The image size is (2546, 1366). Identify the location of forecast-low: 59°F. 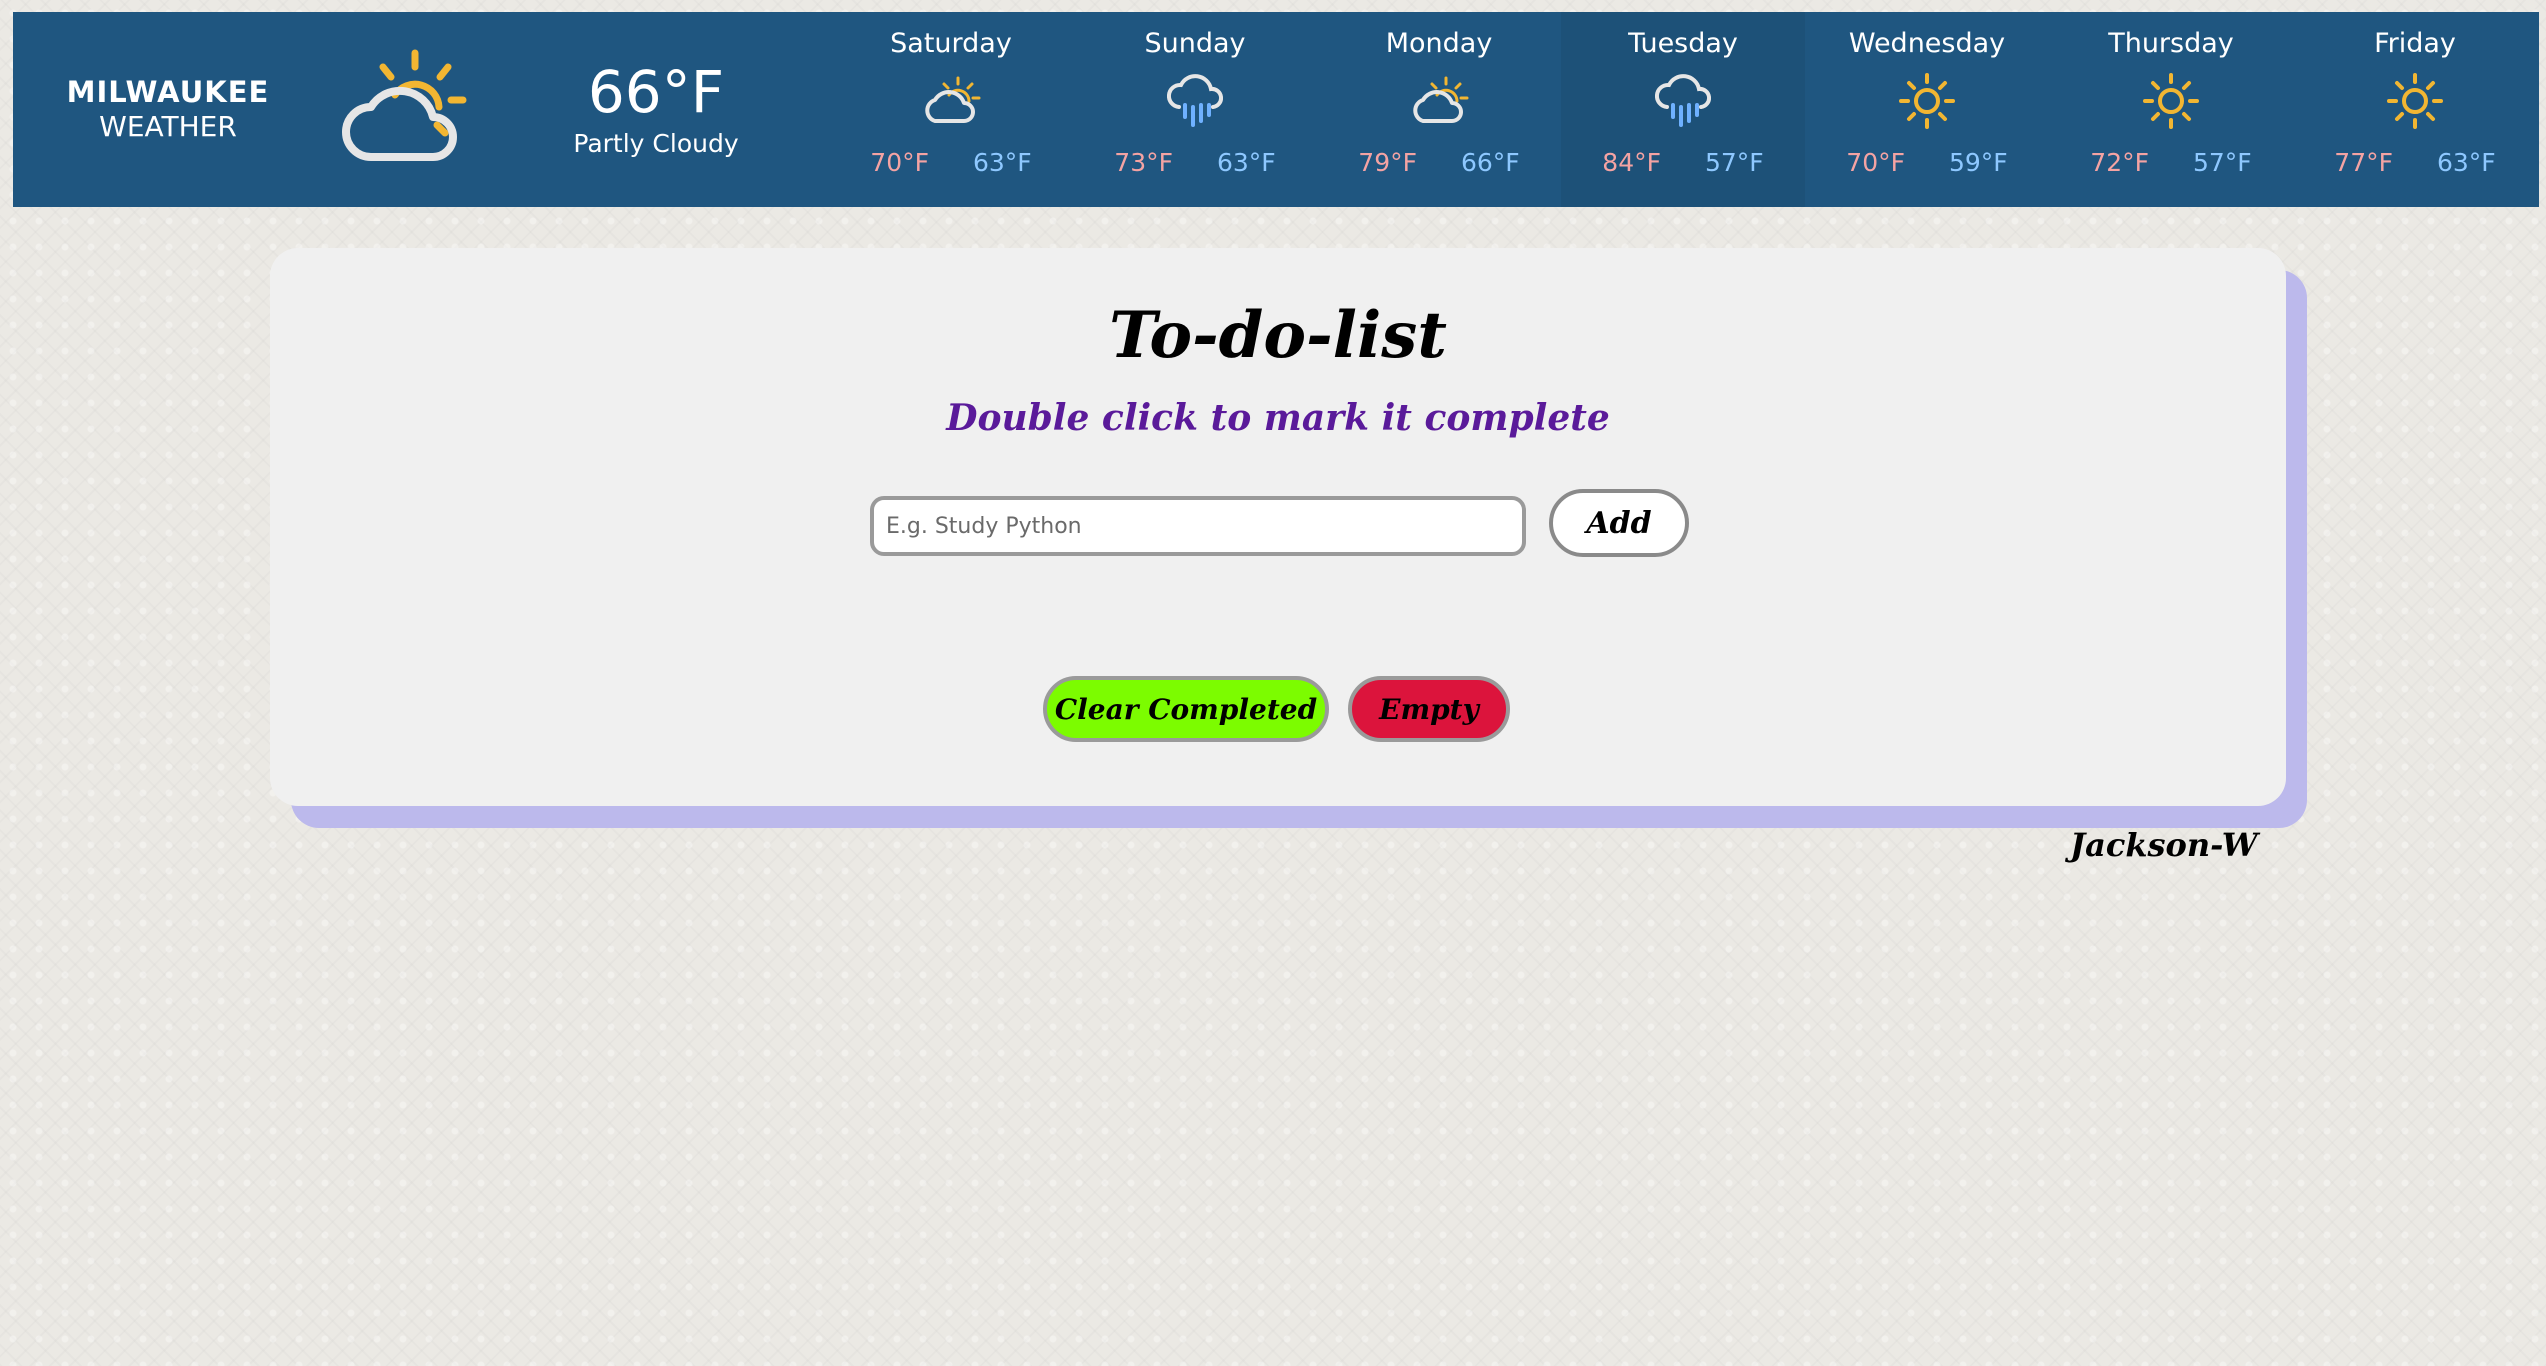
(1978, 163).